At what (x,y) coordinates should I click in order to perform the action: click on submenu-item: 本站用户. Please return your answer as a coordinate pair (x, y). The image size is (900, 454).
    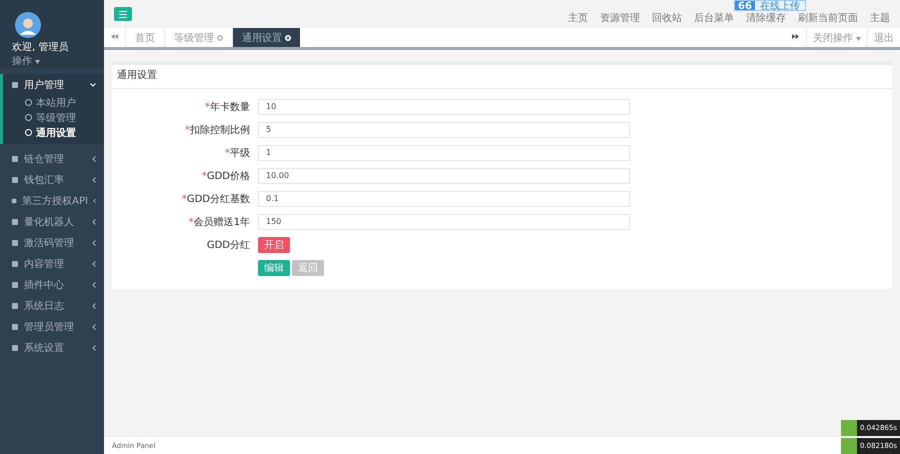
    Looking at the image, I should click on (53, 102).